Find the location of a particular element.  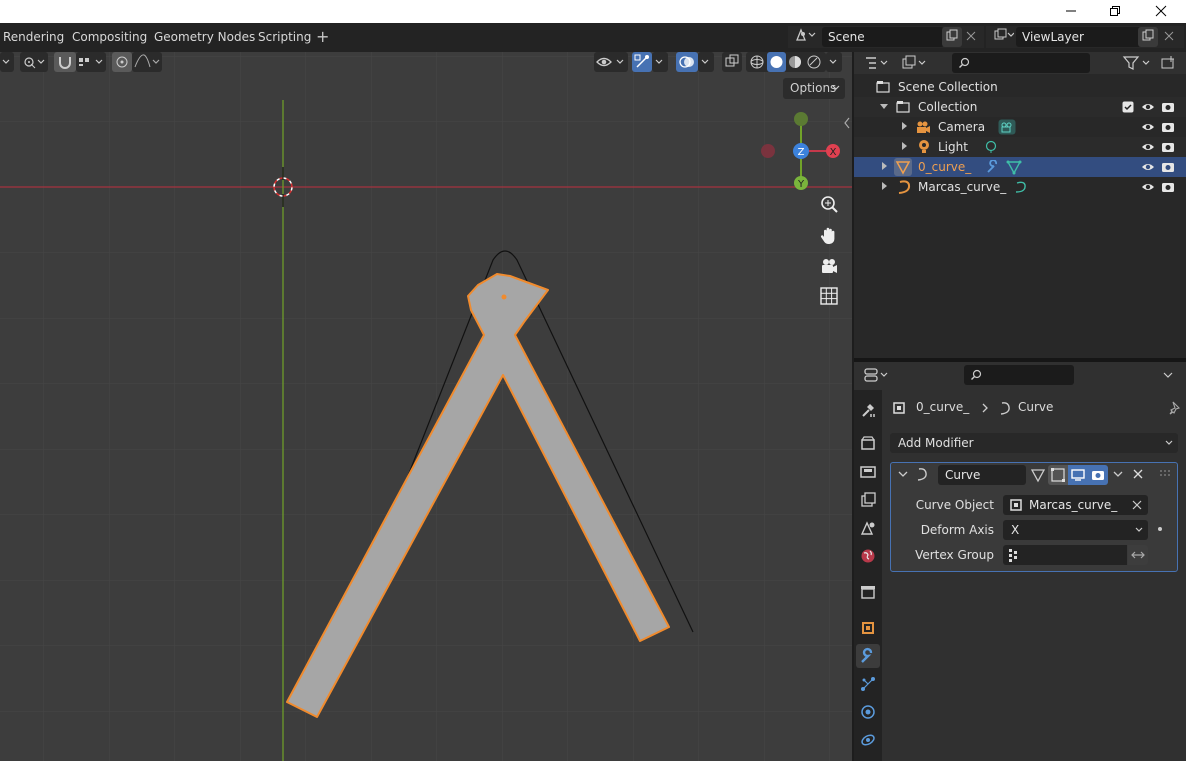

wireframe-shading-icon is located at coordinates (757, 62).